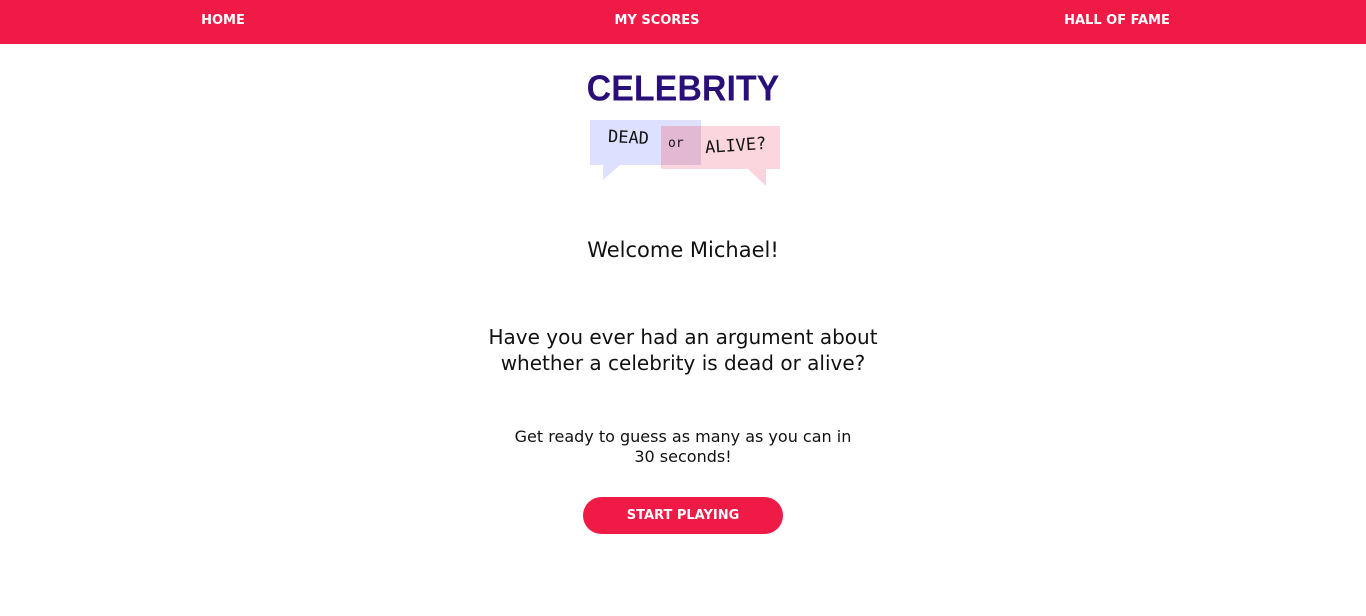 The height and width of the screenshot is (616, 1366). I want to click on logo-word-or: or, so click(676, 143).